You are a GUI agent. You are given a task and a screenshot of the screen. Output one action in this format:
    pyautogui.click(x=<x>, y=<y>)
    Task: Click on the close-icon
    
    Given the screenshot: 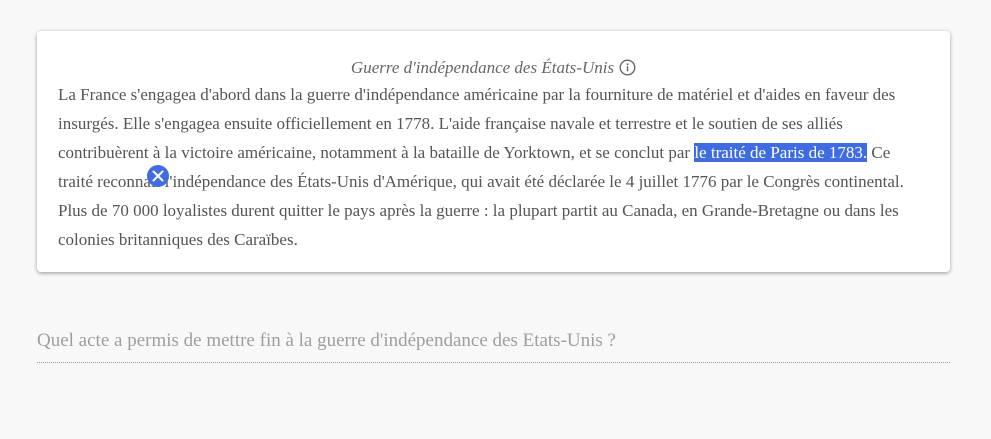 What is the action you would take?
    pyautogui.click(x=158, y=176)
    